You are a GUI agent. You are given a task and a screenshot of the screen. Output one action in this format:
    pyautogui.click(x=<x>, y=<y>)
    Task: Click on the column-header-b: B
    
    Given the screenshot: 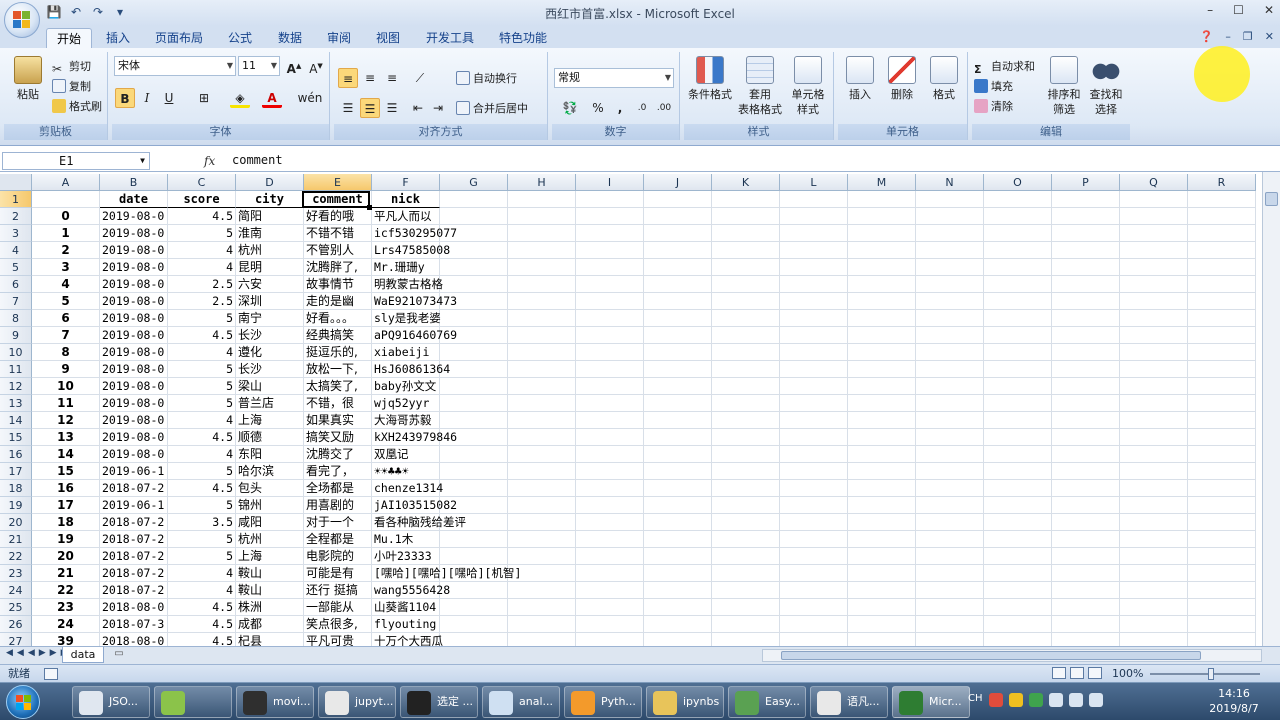 What is the action you would take?
    pyautogui.click(x=134, y=182)
    